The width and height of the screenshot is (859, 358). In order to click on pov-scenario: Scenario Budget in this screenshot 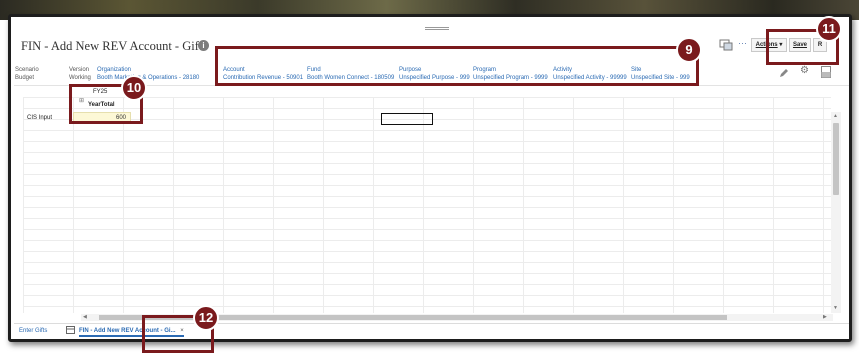, I will do `click(27, 74)`.